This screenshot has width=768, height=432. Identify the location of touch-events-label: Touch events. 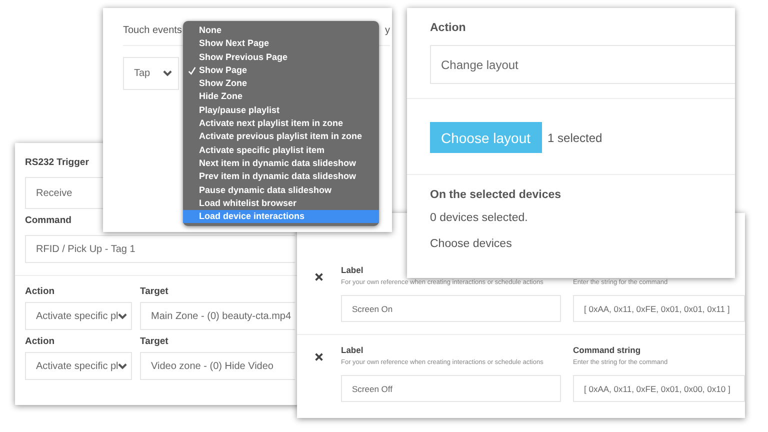
(152, 30).